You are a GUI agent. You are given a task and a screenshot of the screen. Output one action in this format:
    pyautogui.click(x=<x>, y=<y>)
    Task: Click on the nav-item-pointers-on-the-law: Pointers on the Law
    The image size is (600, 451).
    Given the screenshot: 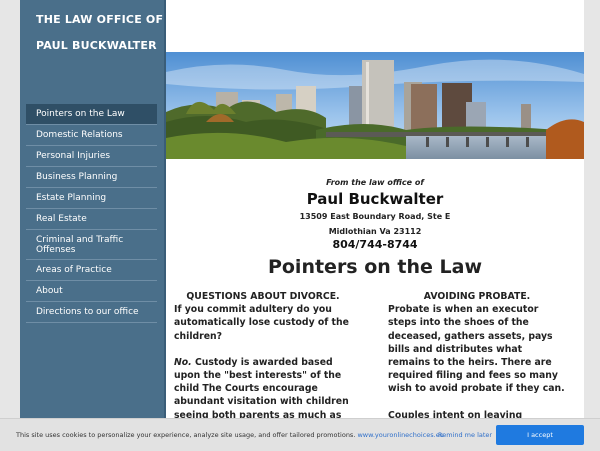 What is the action you would take?
    pyautogui.click(x=91, y=114)
    